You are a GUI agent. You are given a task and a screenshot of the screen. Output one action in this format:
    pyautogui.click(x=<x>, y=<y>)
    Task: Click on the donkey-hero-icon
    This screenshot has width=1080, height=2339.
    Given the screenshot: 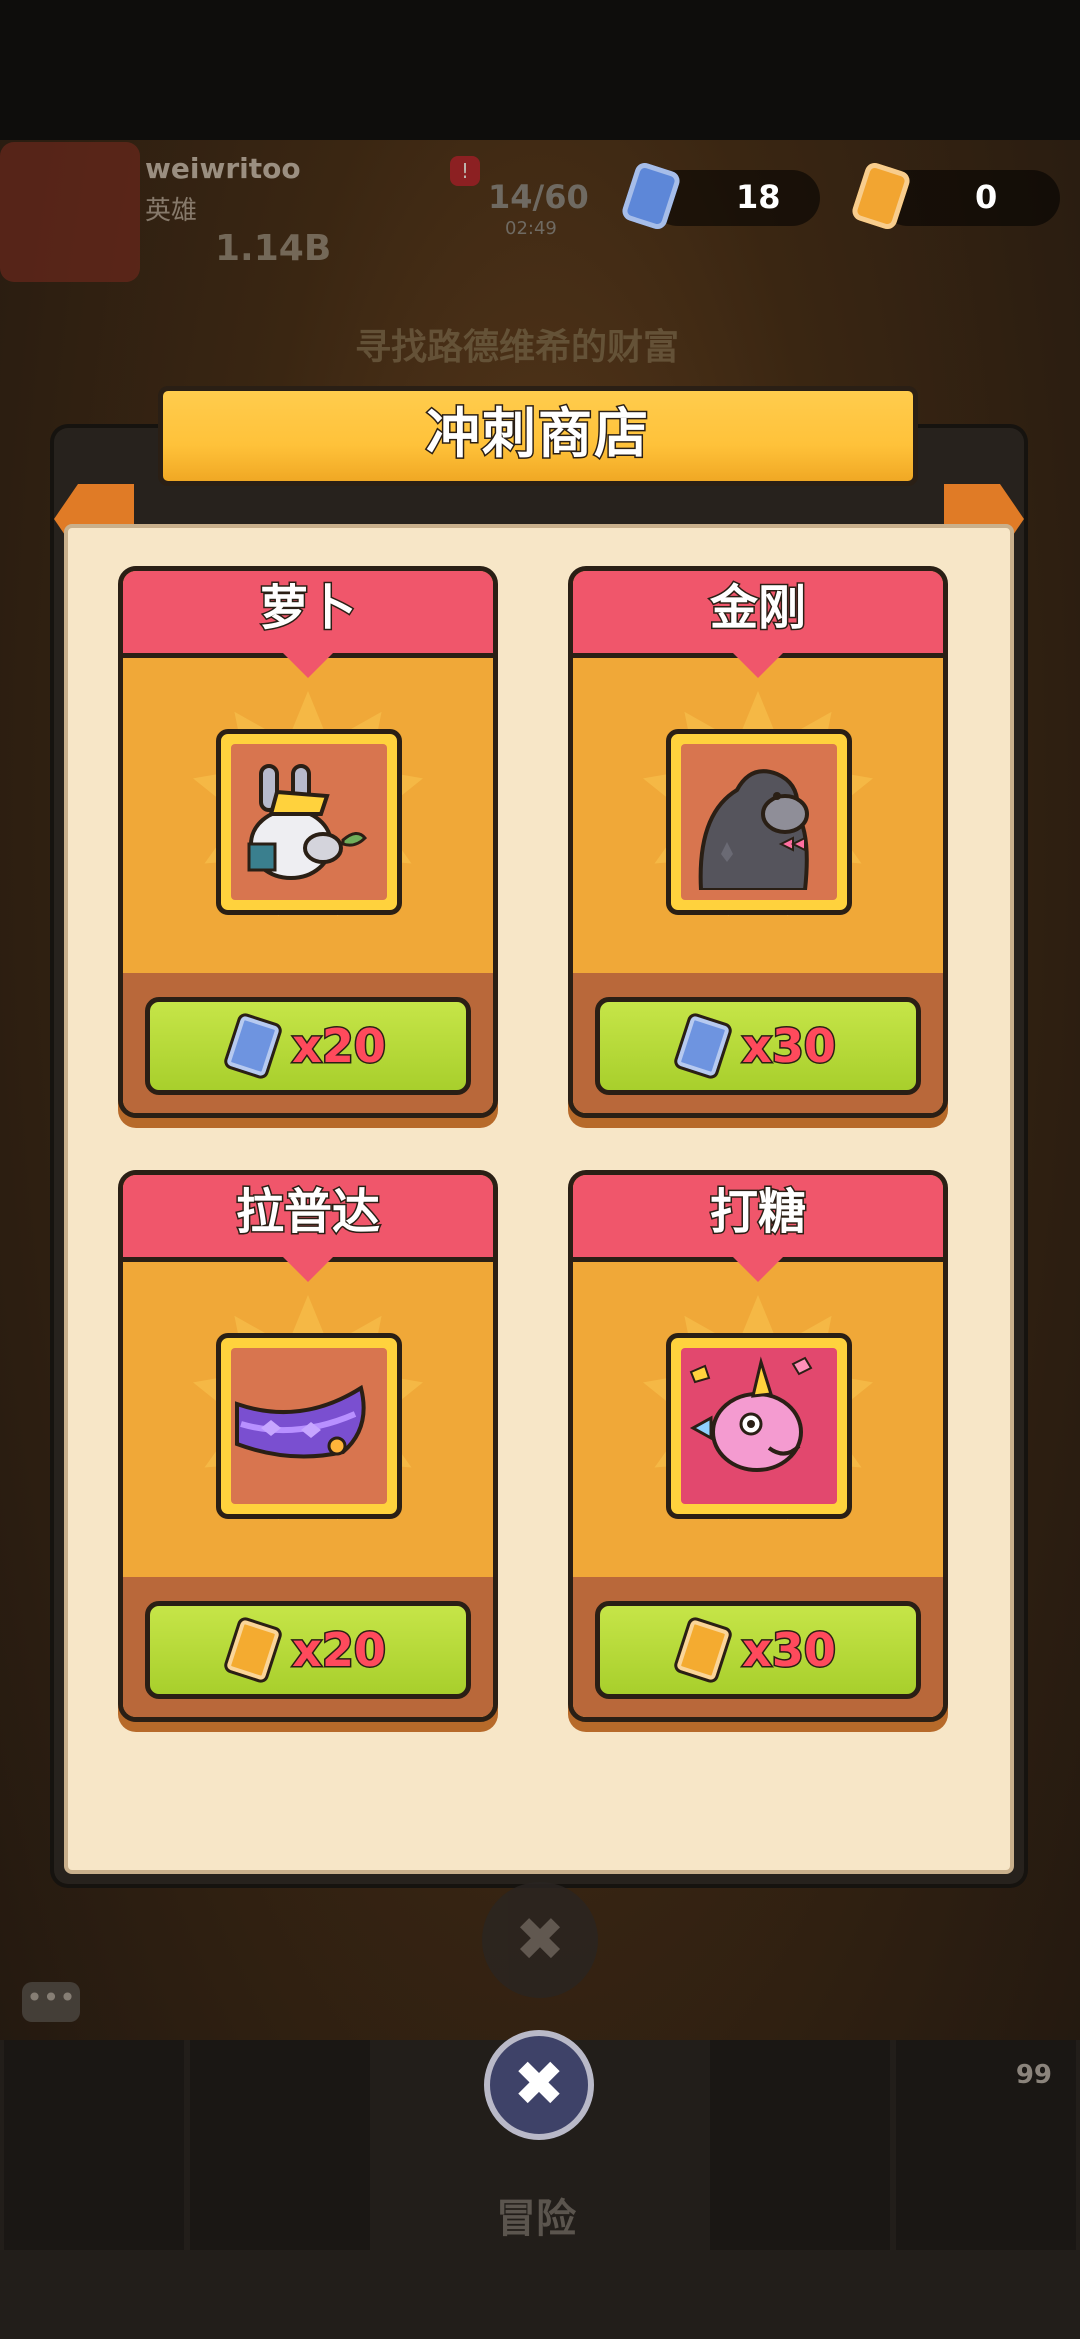 What is the action you would take?
    pyautogui.click(x=309, y=822)
    